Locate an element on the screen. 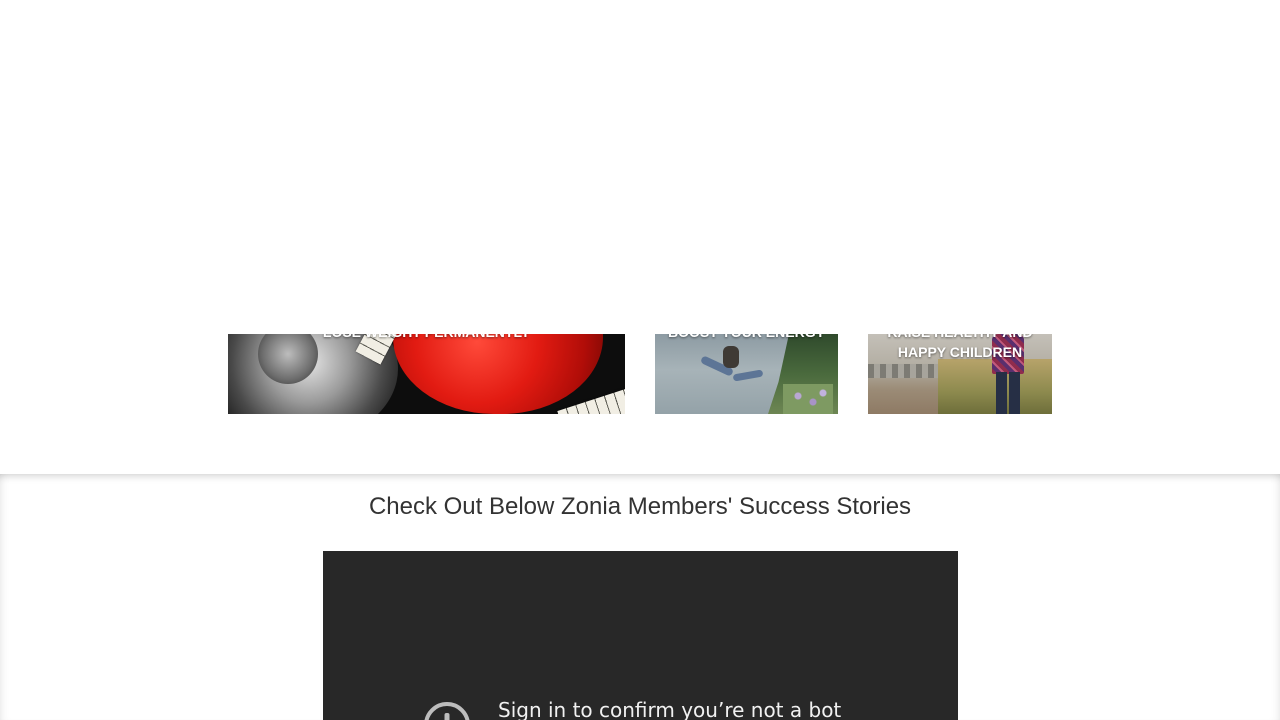 The height and width of the screenshot is (720, 1280). card-label: LOSE WEIGHT PERMANENTLY is located at coordinates (426, 338).